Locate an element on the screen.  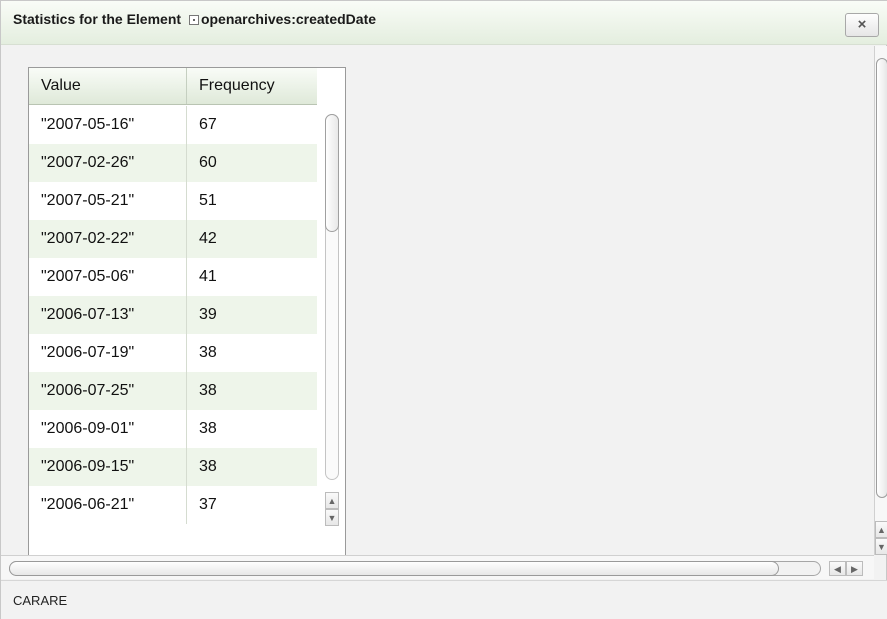
panel-horizontal-scrollbar: ◀ ▶ is located at coordinates (437, 567).